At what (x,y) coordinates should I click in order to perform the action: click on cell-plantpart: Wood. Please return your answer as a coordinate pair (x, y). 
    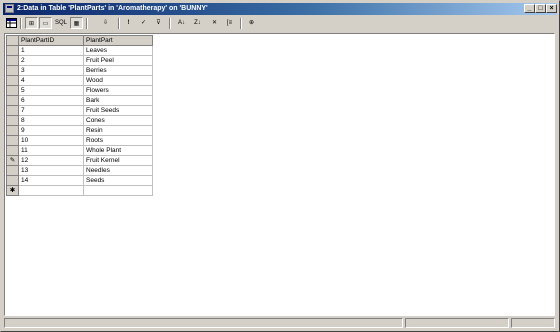
    Looking at the image, I should click on (118, 80).